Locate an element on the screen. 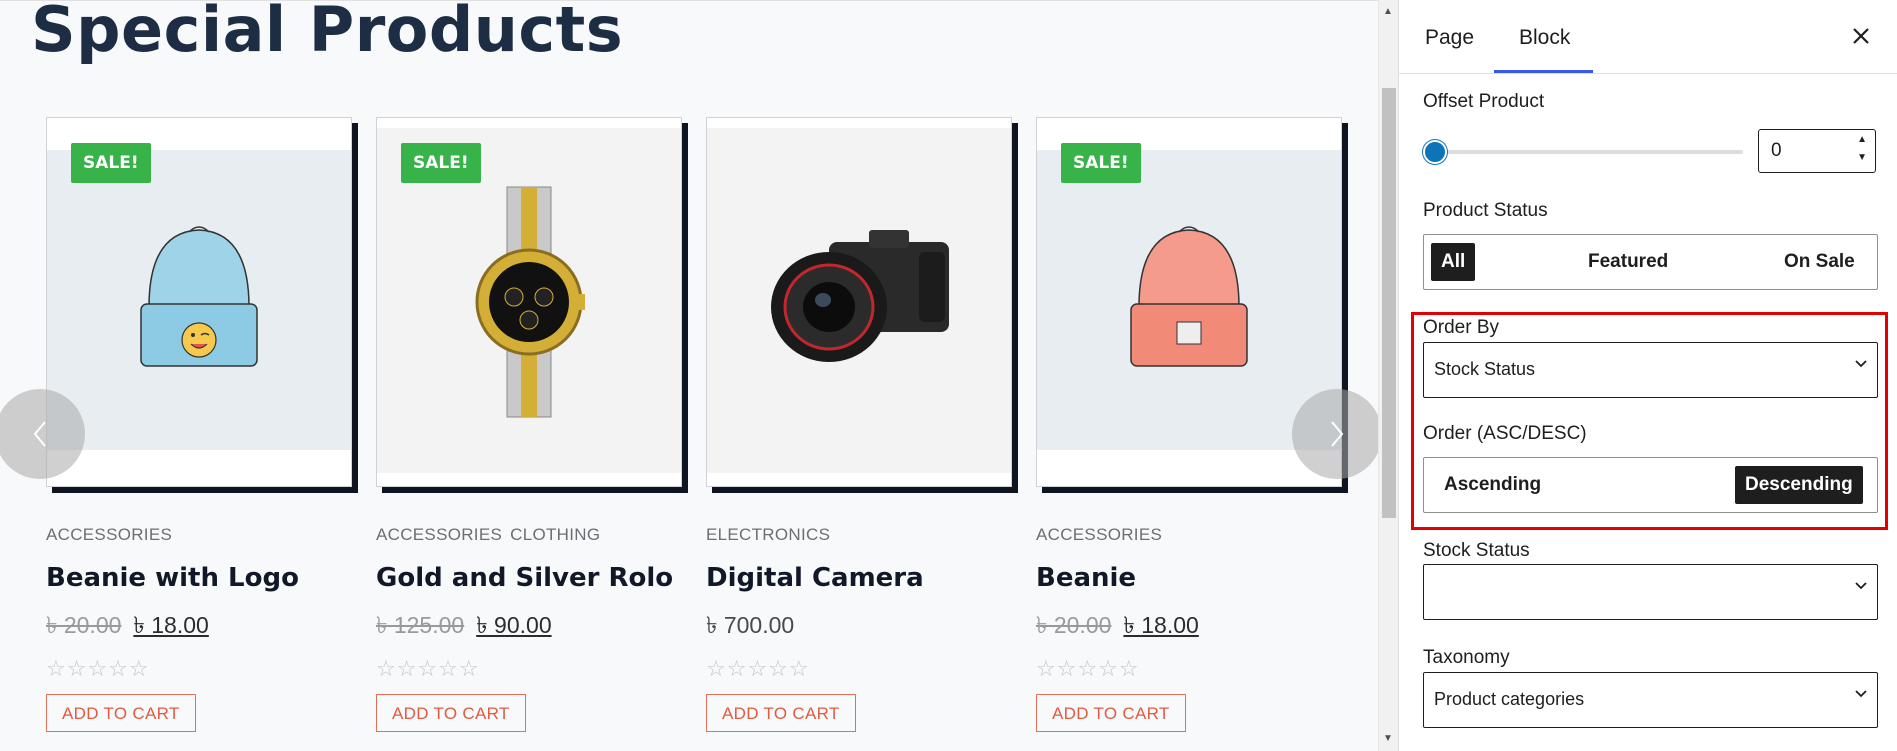 This screenshot has width=1897, height=751. order-direction-label: Order (ASC/DESC) is located at coordinates (1505, 433).